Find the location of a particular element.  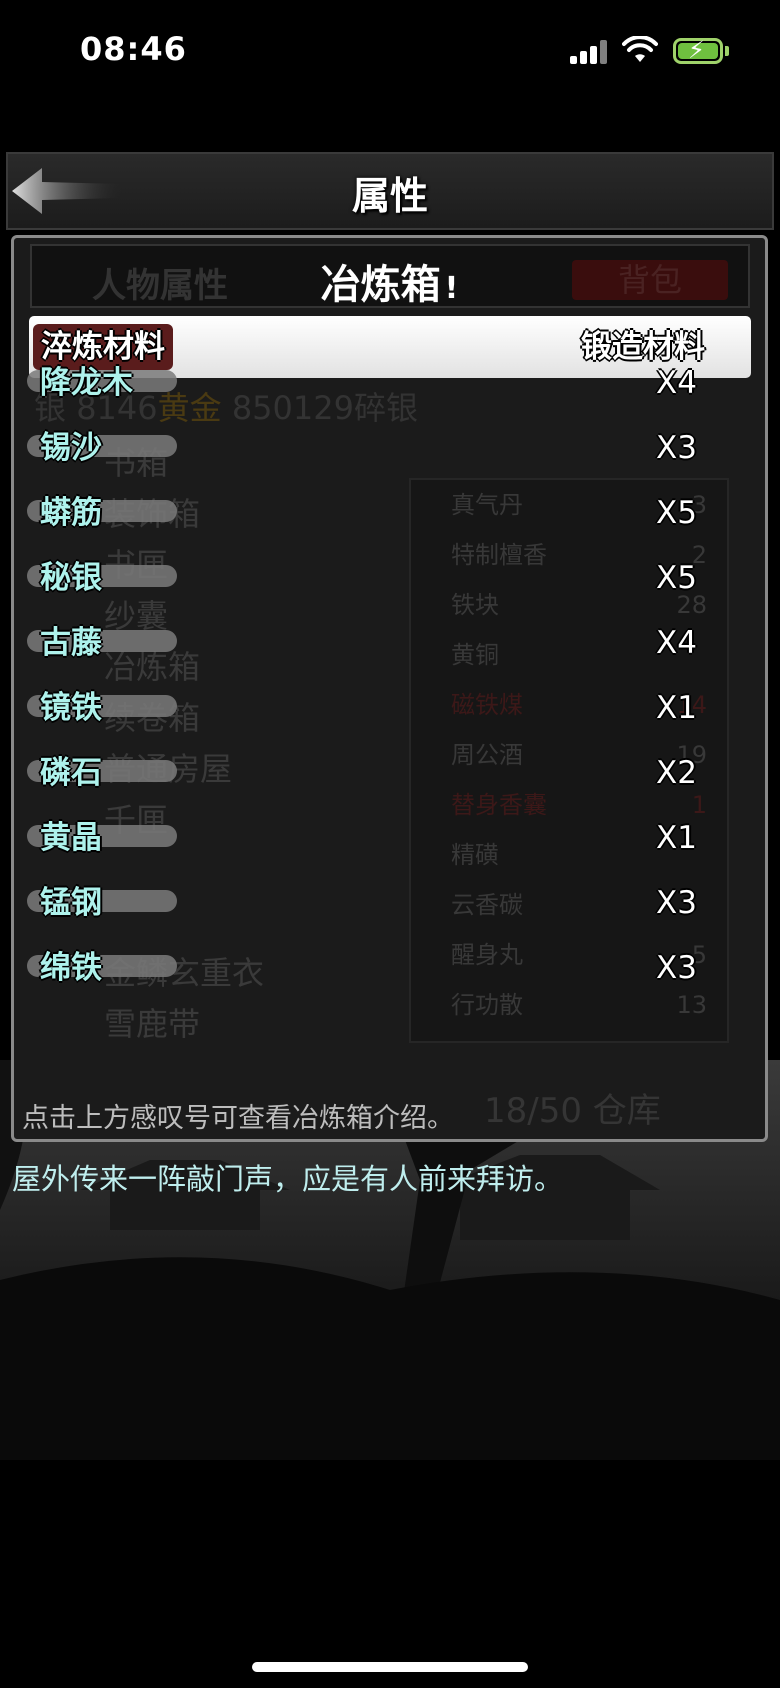

home-indicator is located at coordinates (390, 1667).